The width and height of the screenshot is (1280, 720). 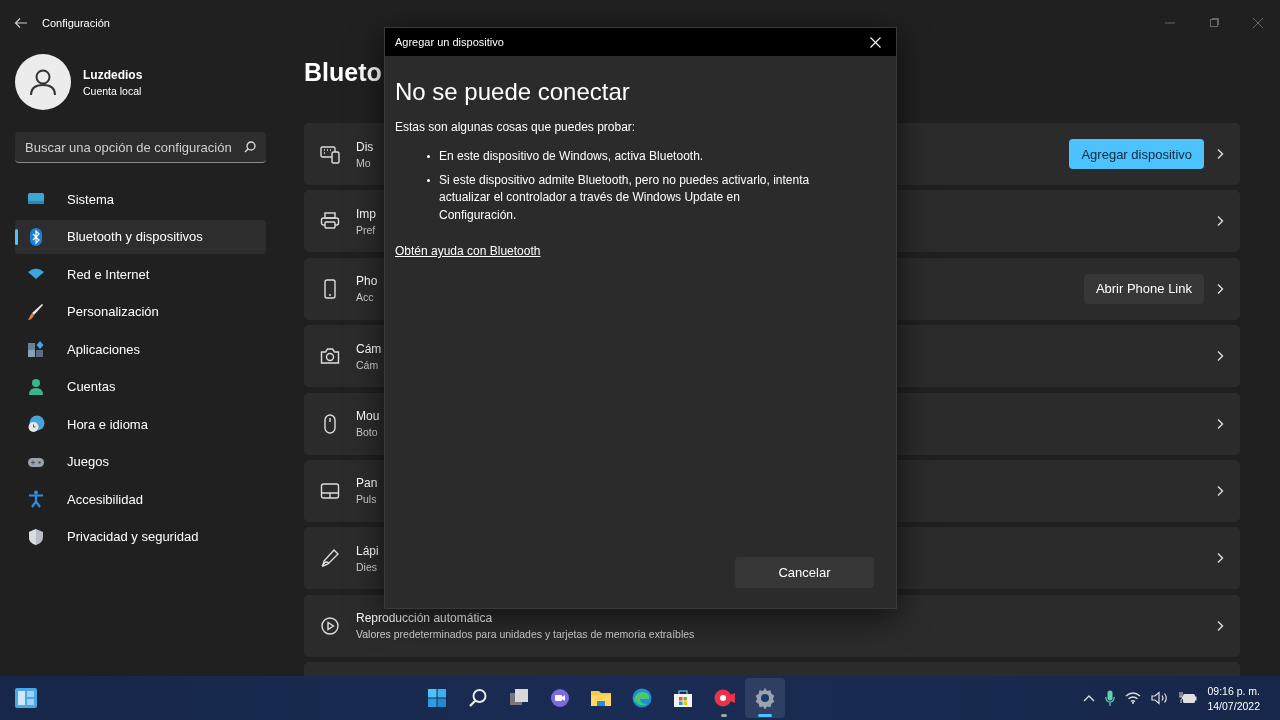 What do you see at coordinates (113, 74) in the screenshot?
I see `user-name: Luzdedios` at bounding box center [113, 74].